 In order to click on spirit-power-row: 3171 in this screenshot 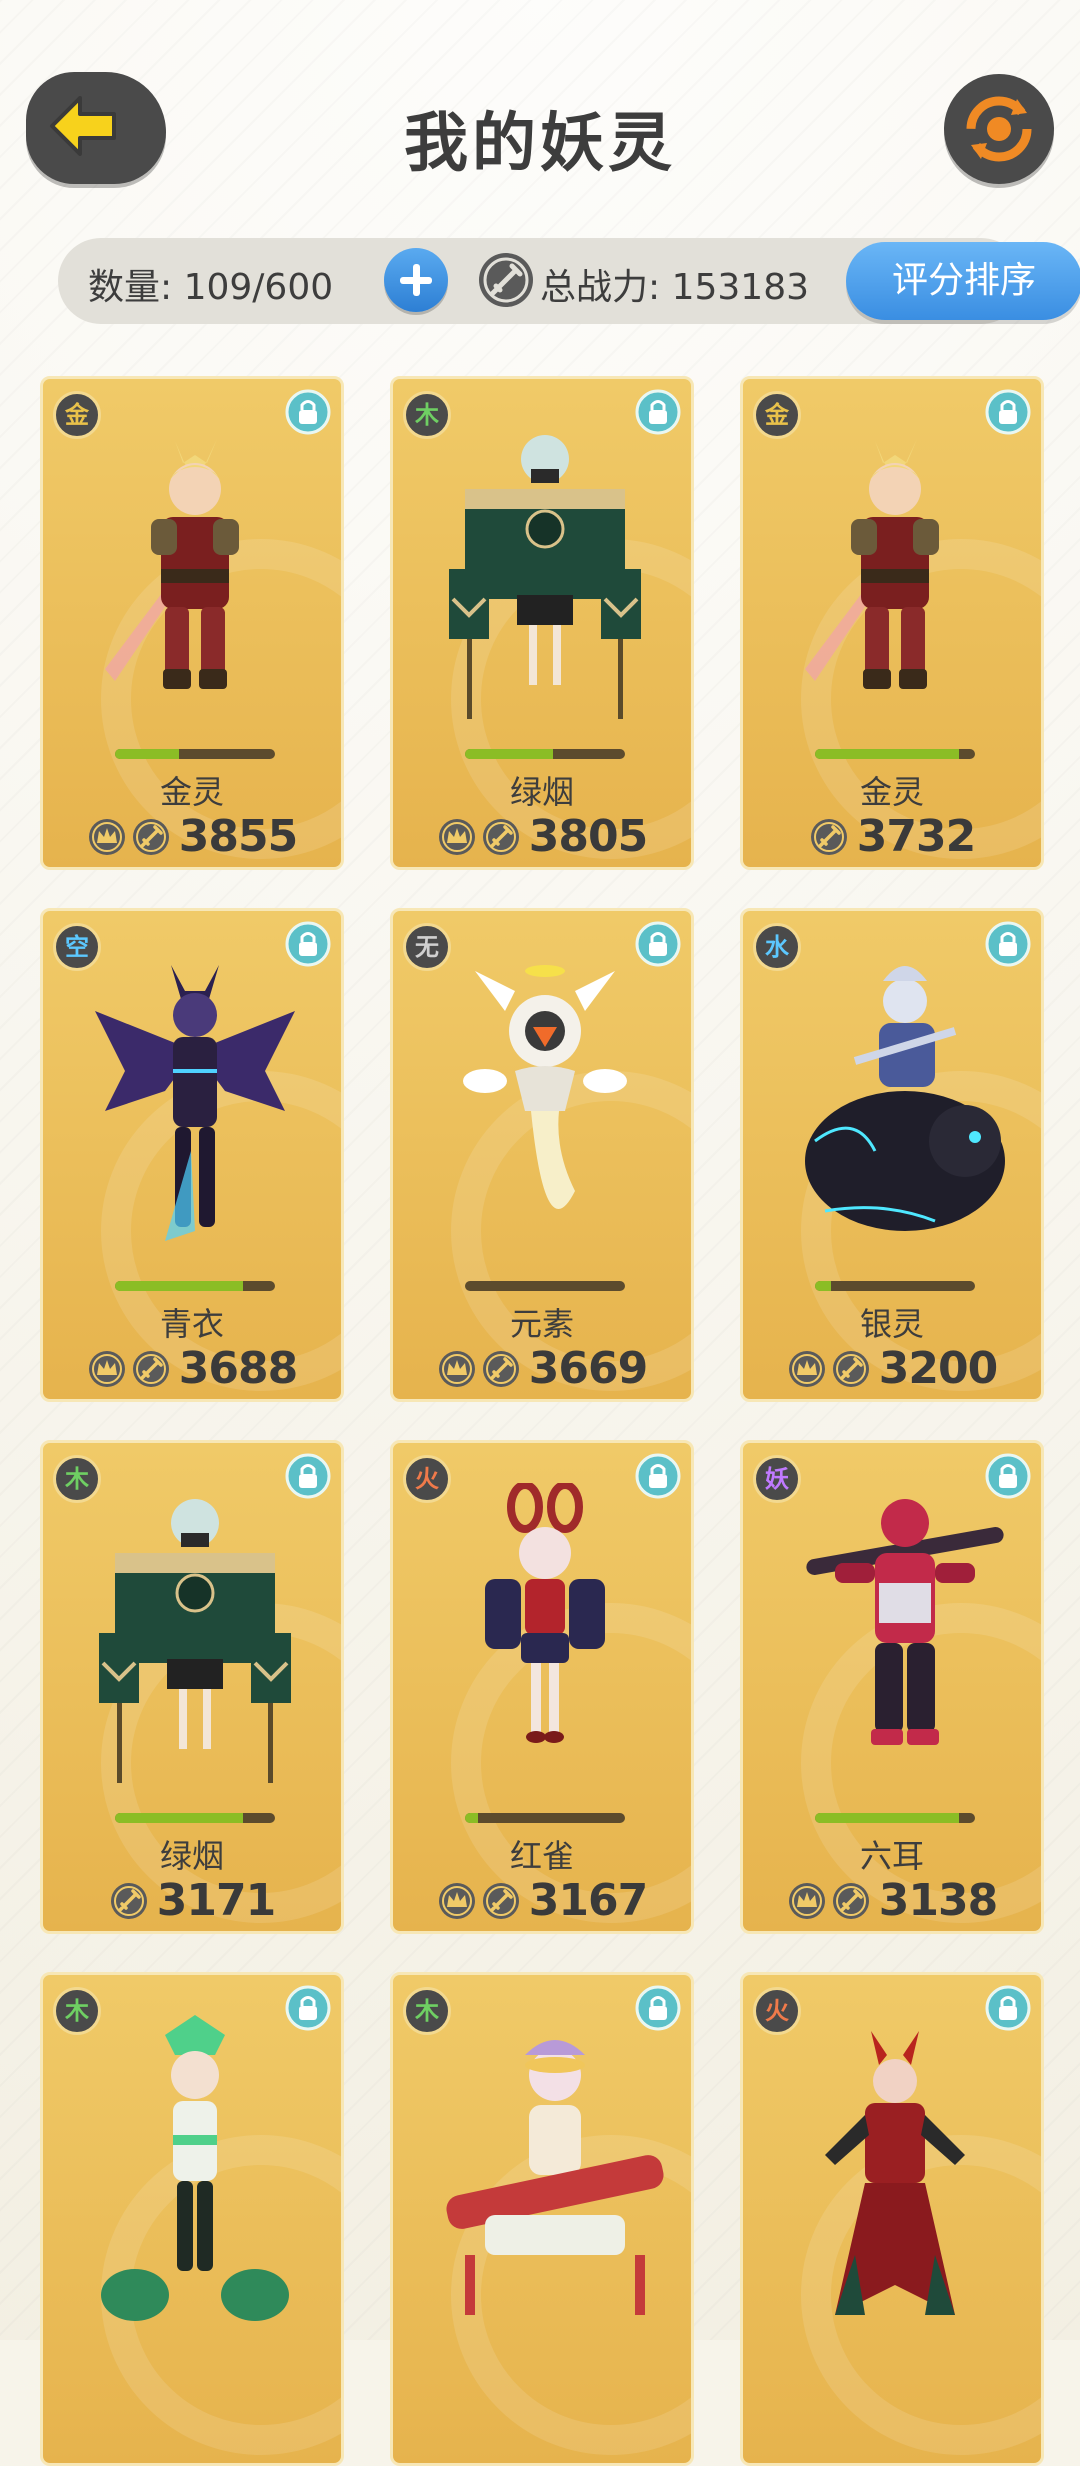, I will do `click(192, 1900)`.